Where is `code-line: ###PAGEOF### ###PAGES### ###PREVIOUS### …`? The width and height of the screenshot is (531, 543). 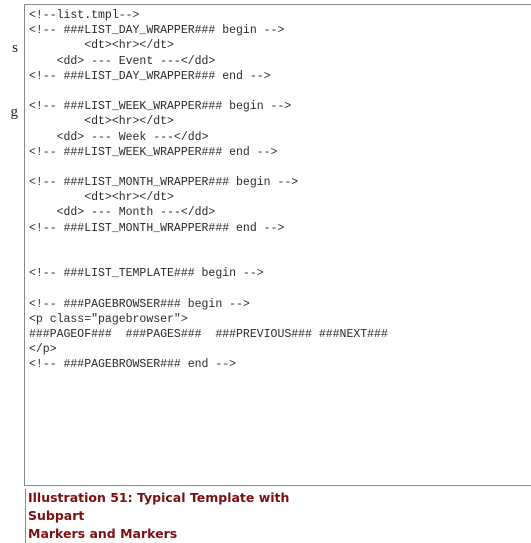 code-line: ###PAGEOF### ###PAGES### ###PREVIOUS### … is located at coordinates (208, 334).